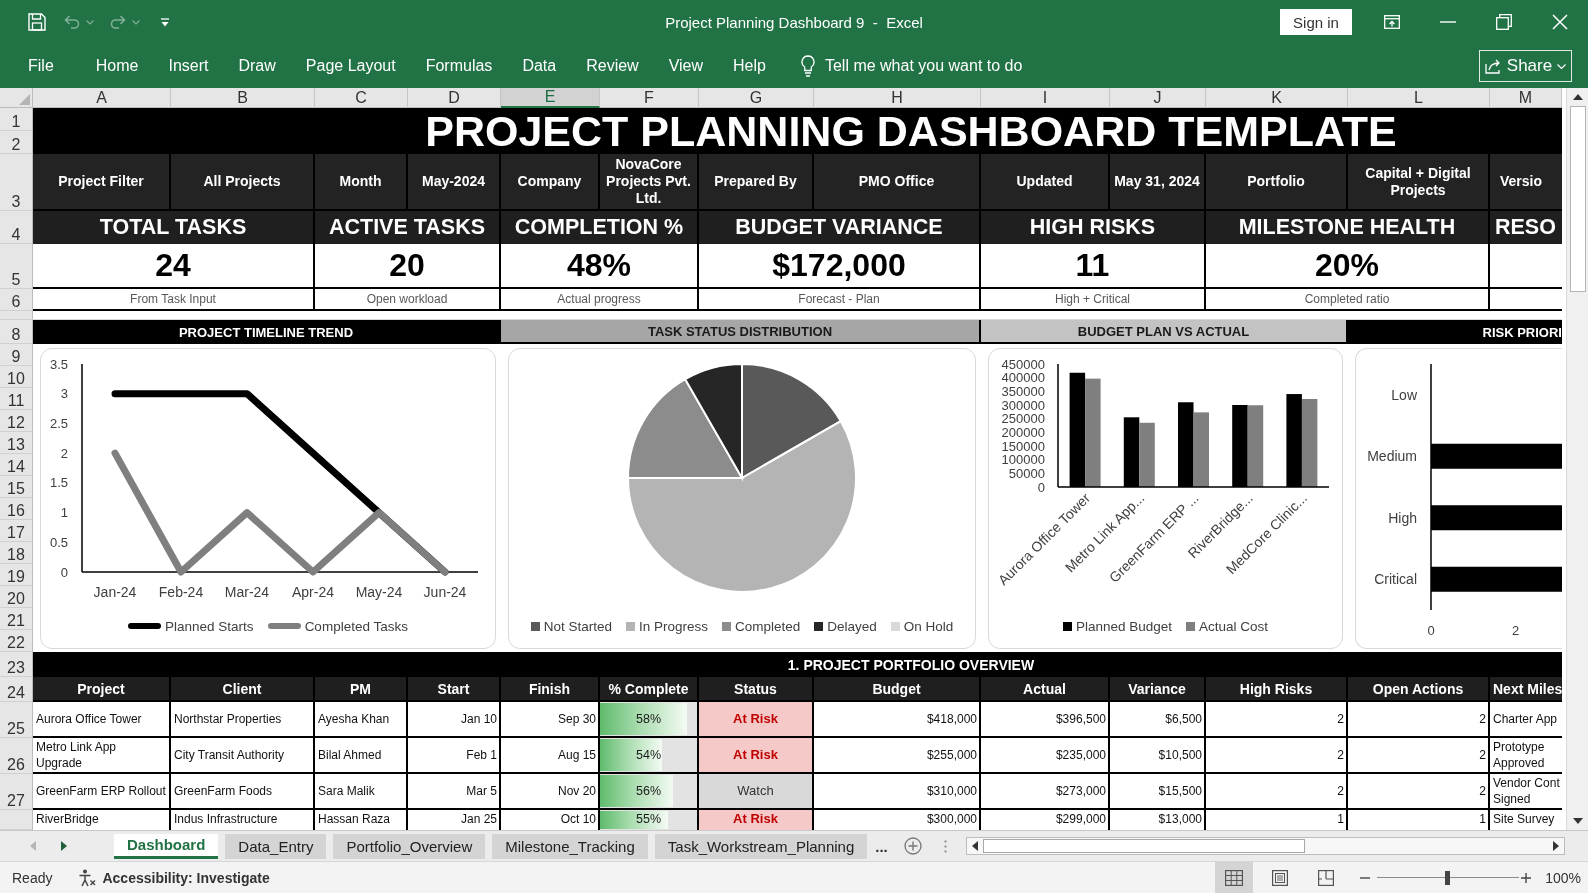 The height and width of the screenshot is (893, 1588). What do you see at coordinates (1277, 98) in the screenshot?
I see `column-header: K` at bounding box center [1277, 98].